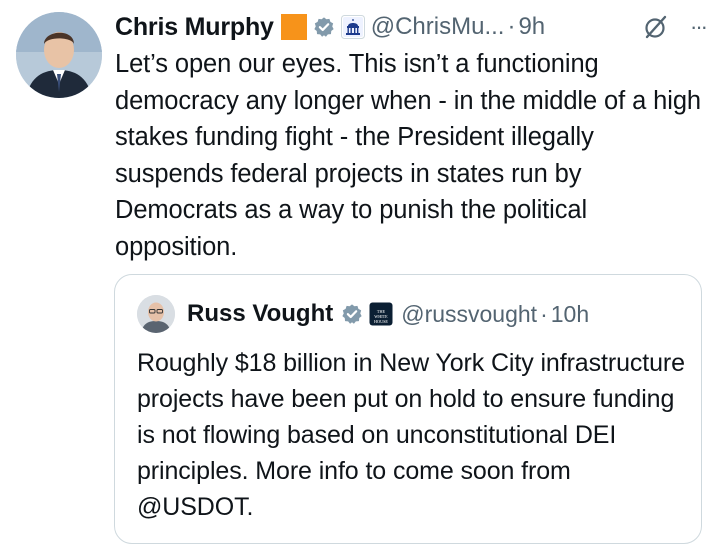 This screenshot has height=559, width=720. What do you see at coordinates (260, 314) in the screenshot?
I see `quoted-author-name: Russ Vought` at bounding box center [260, 314].